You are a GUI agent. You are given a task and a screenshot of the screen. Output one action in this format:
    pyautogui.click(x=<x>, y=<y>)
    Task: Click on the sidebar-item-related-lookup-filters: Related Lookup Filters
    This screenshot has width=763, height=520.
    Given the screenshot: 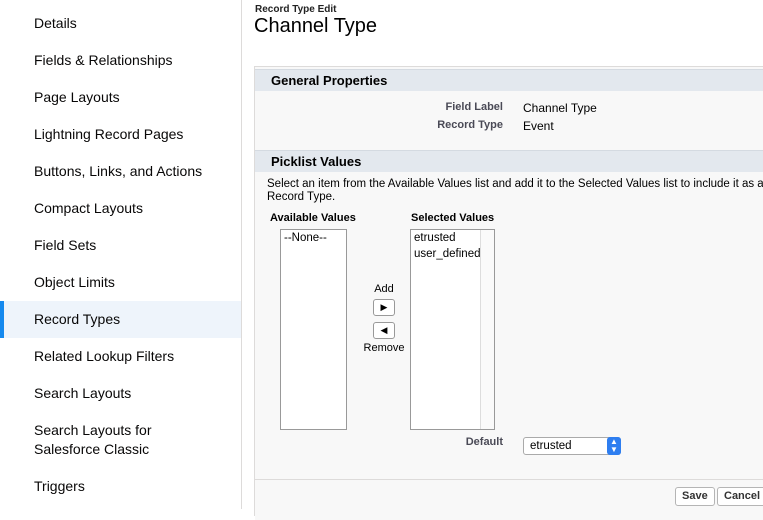 What is the action you would take?
    pyautogui.click(x=120, y=356)
    